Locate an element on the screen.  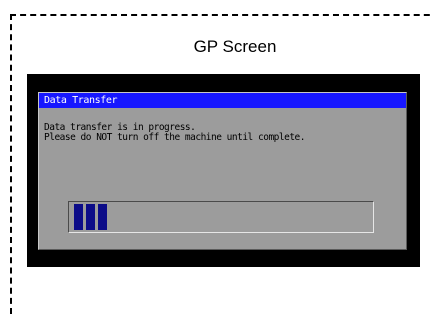
dialog-titlebar: Data Transfer is located at coordinates (222, 100).